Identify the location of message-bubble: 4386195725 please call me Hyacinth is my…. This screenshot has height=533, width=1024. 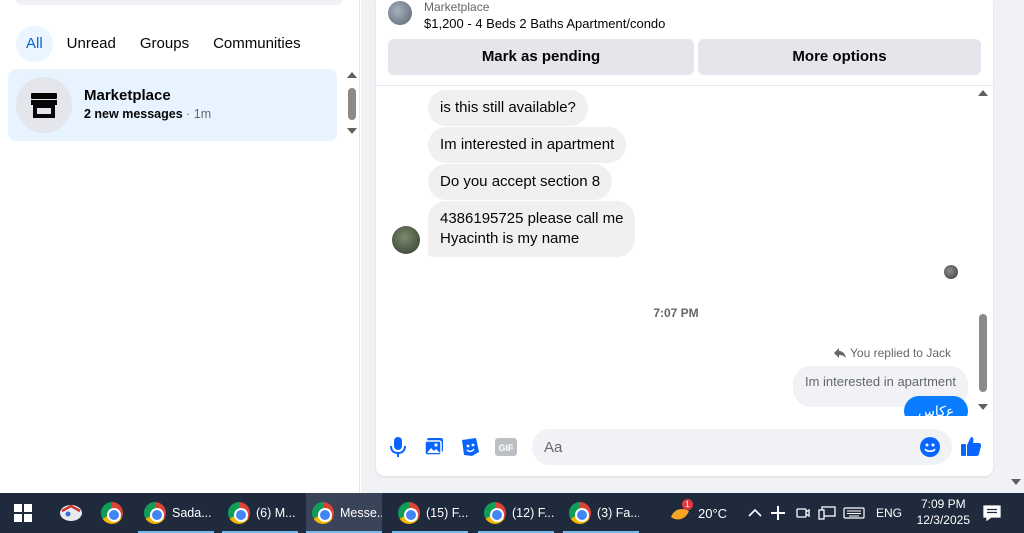
(532, 229).